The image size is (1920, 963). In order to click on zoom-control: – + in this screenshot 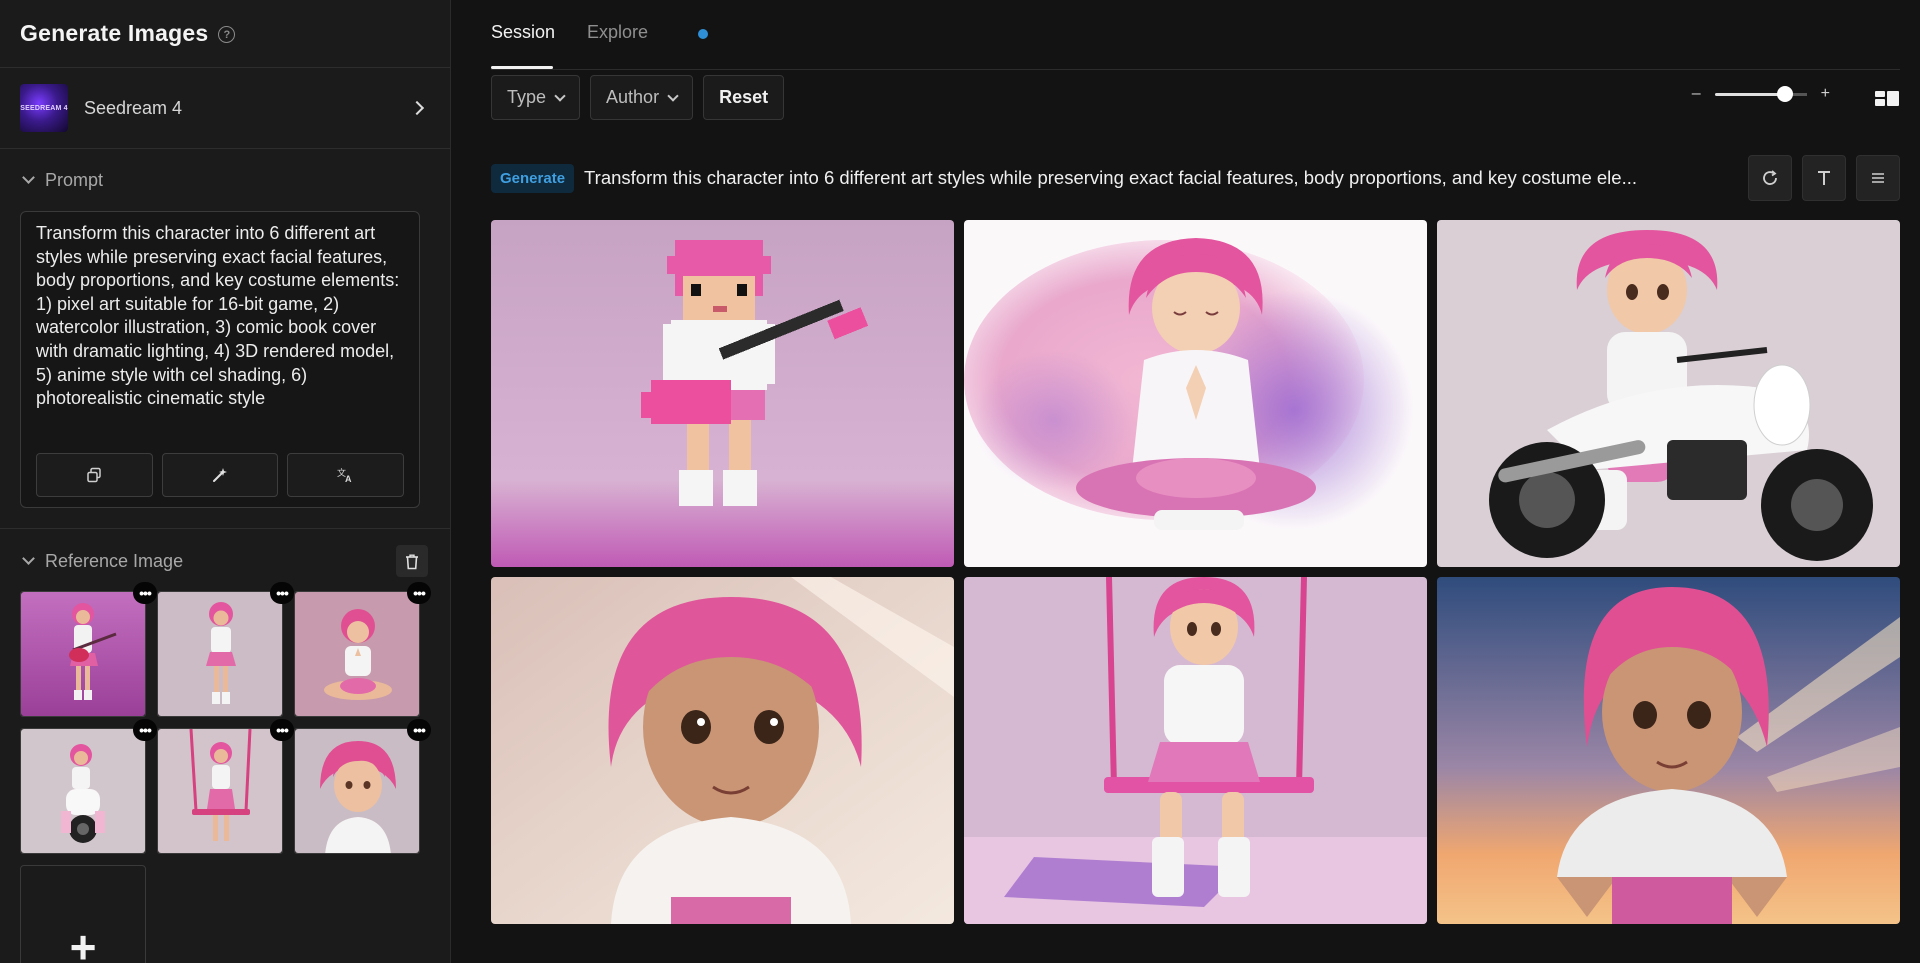, I will do `click(1761, 94)`.